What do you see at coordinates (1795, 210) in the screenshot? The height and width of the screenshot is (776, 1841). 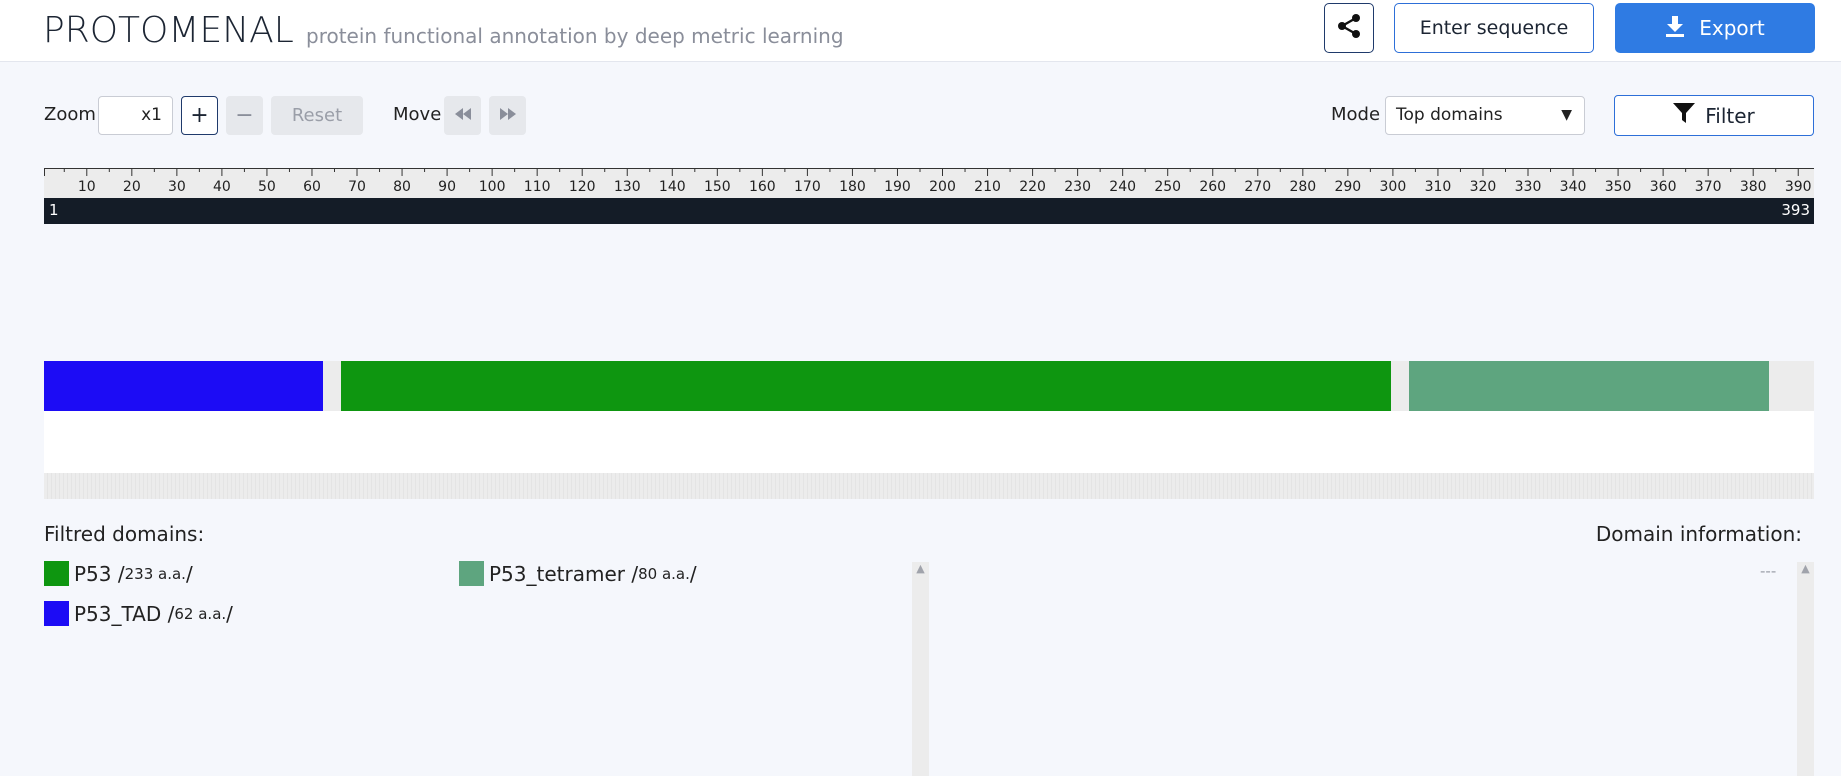 I see `sequence-end: 393` at bounding box center [1795, 210].